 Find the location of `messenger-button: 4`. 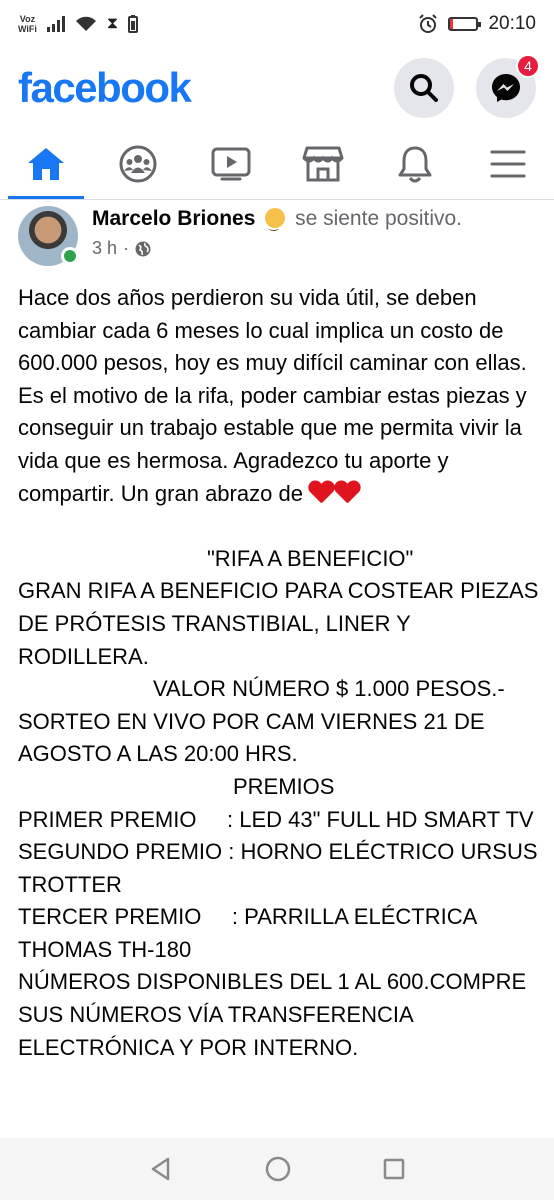

messenger-button: 4 is located at coordinates (508, 86).